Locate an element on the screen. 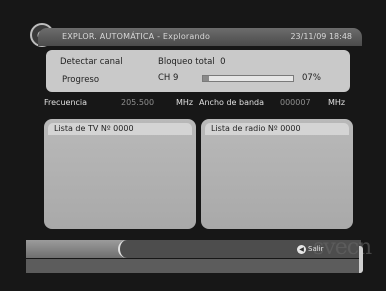  channel-value: CH 9 is located at coordinates (168, 78).